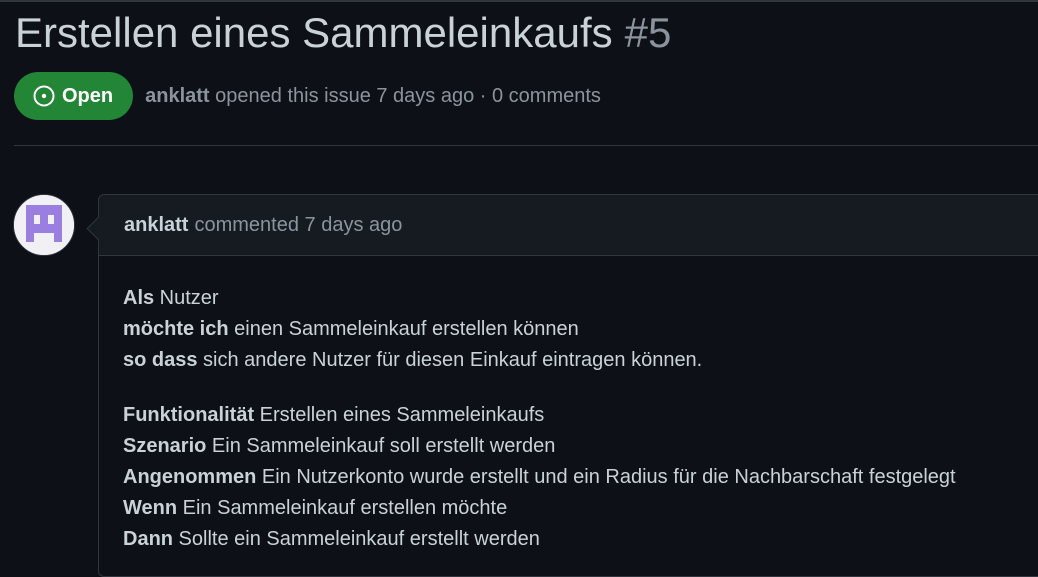  Describe the element at coordinates (156, 225) in the screenshot. I see `comment-author-link: anklatt` at that location.